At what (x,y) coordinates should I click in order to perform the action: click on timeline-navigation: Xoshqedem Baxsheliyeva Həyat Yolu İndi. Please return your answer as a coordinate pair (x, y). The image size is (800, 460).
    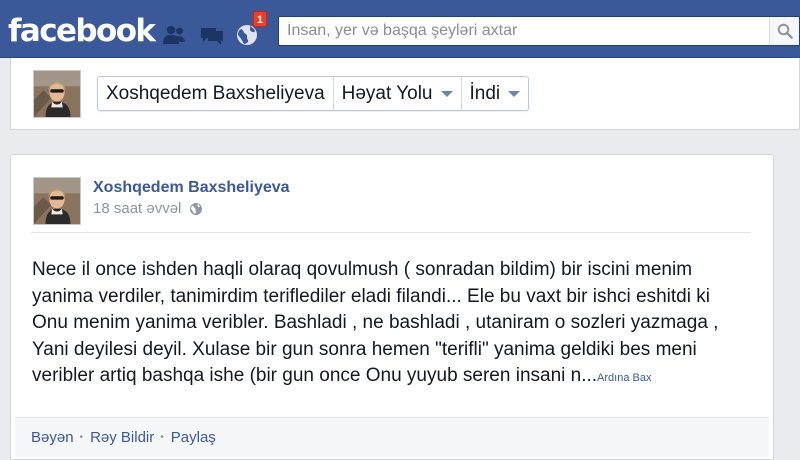
    Looking at the image, I should click on (313, 93).